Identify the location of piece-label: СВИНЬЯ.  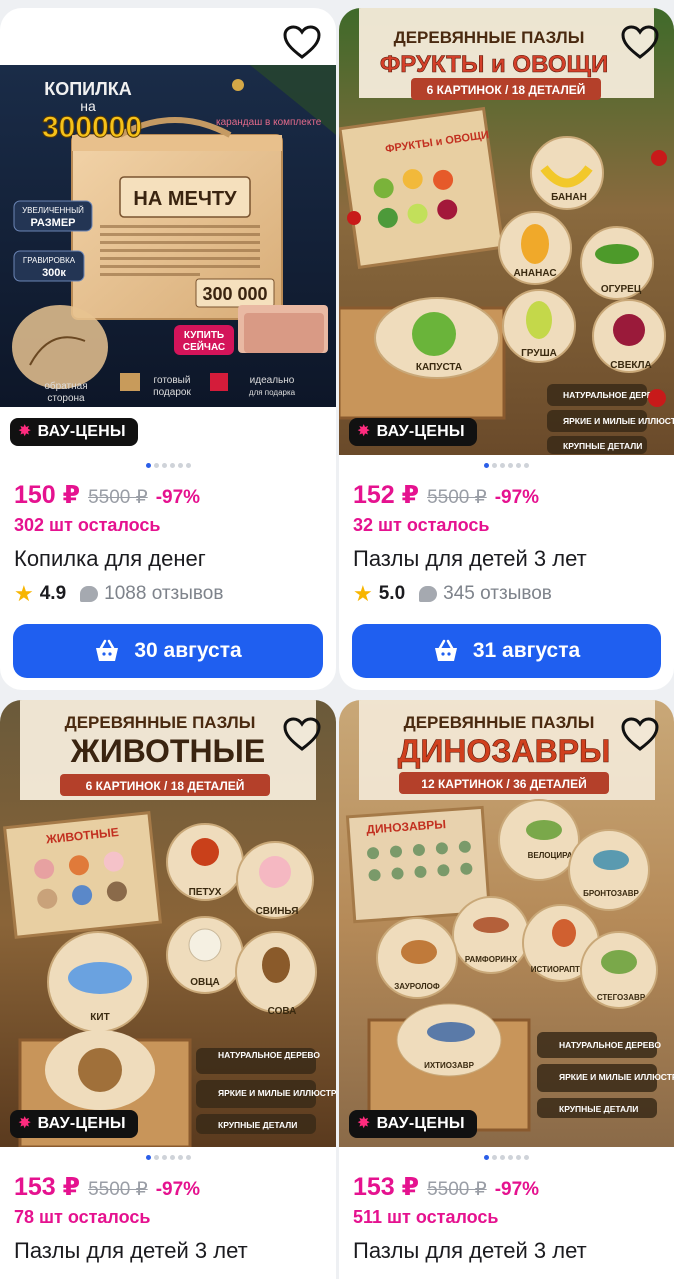
(277, 911).